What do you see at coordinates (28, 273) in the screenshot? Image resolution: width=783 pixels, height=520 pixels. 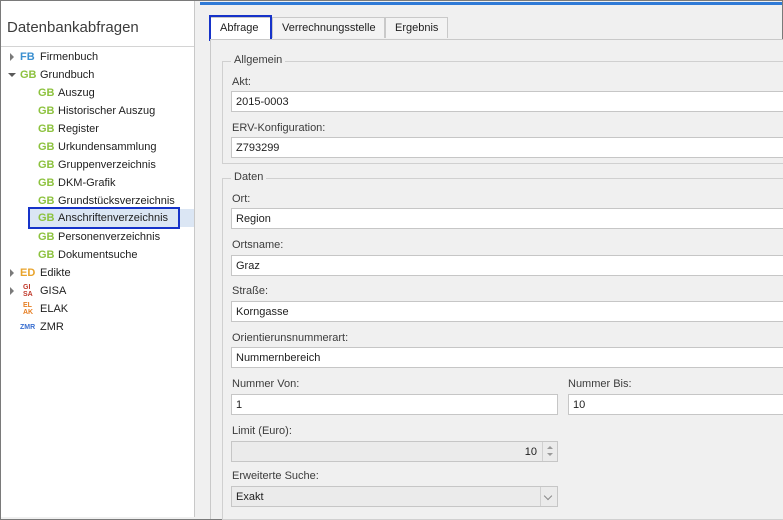 I see `edikte-icon: ED` at bounding box center [28, 273].